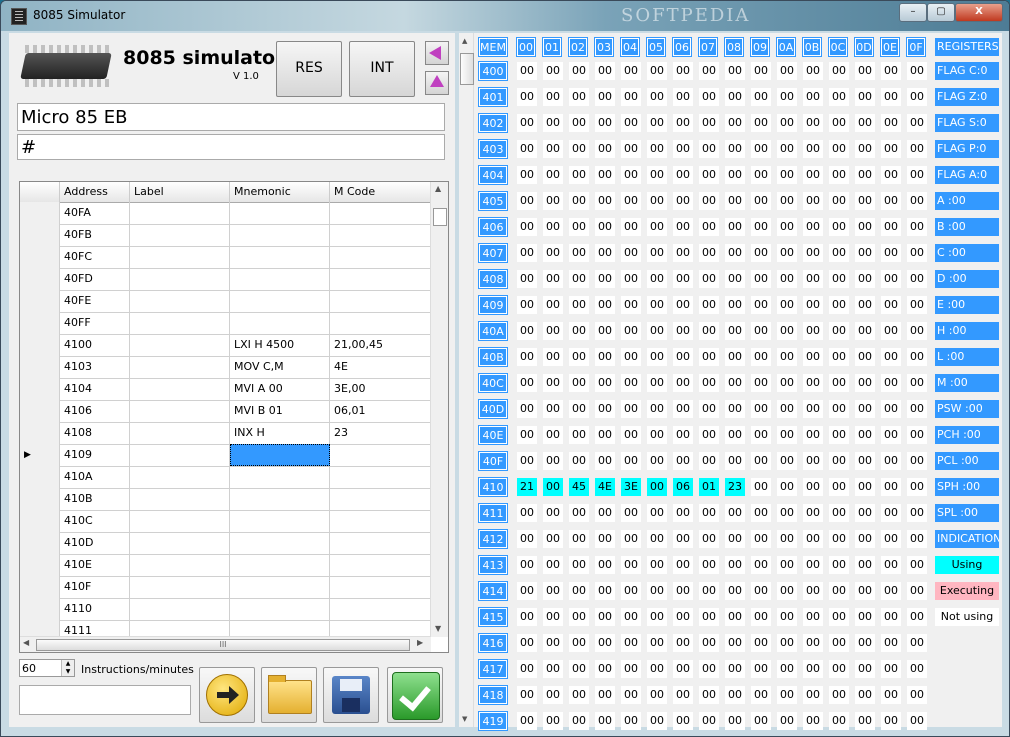 This screenshot has width=1010, height=737. I want to click on memory-cell: 23, so click(735, 487).